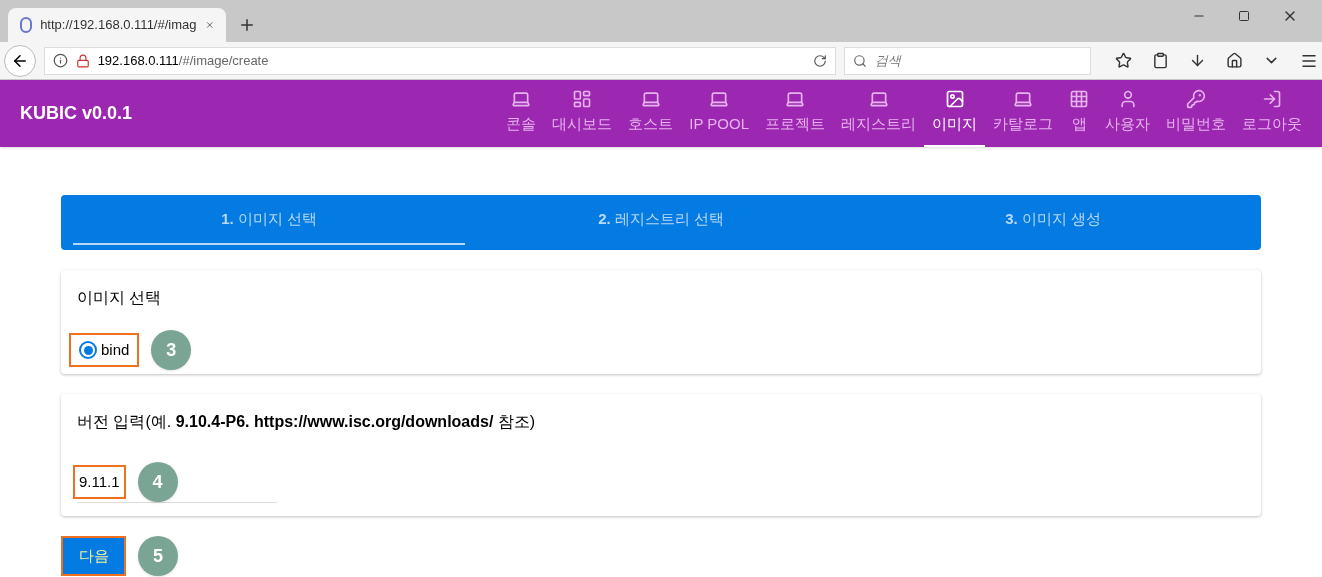  I want to click on nav-item: 사용자, so click(1127, 113).